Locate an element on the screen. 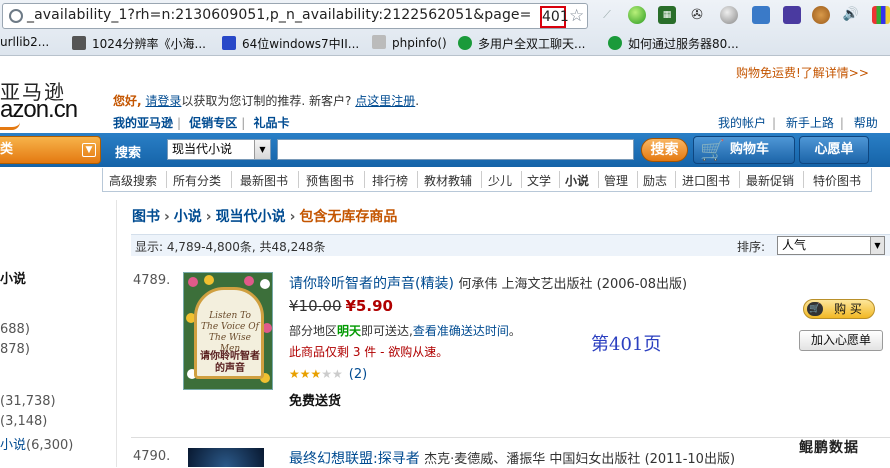 The height and width of the screenshot is (468, 890). book-cover-image is located at coordinates (226, 457).